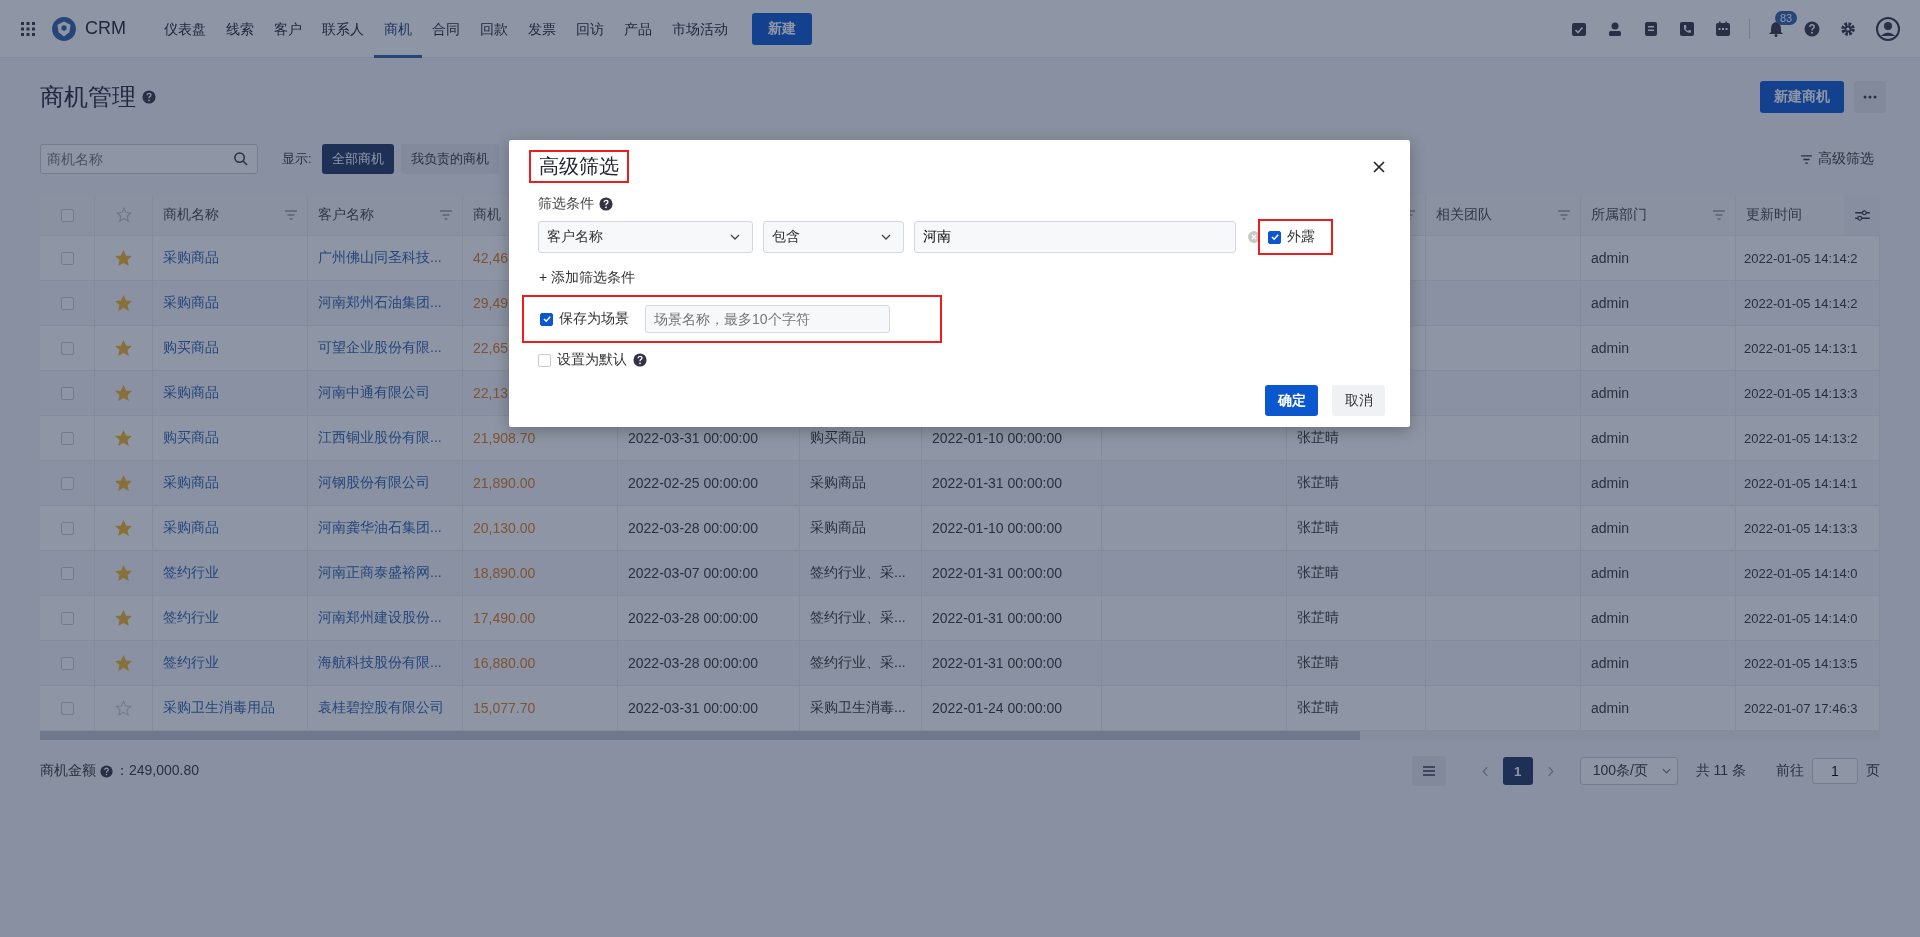 The height and width of the screenshot is (937, 1920). Describe the element at coordinates (1651, 28) in the screenshot. I see `document-icon` at that location.